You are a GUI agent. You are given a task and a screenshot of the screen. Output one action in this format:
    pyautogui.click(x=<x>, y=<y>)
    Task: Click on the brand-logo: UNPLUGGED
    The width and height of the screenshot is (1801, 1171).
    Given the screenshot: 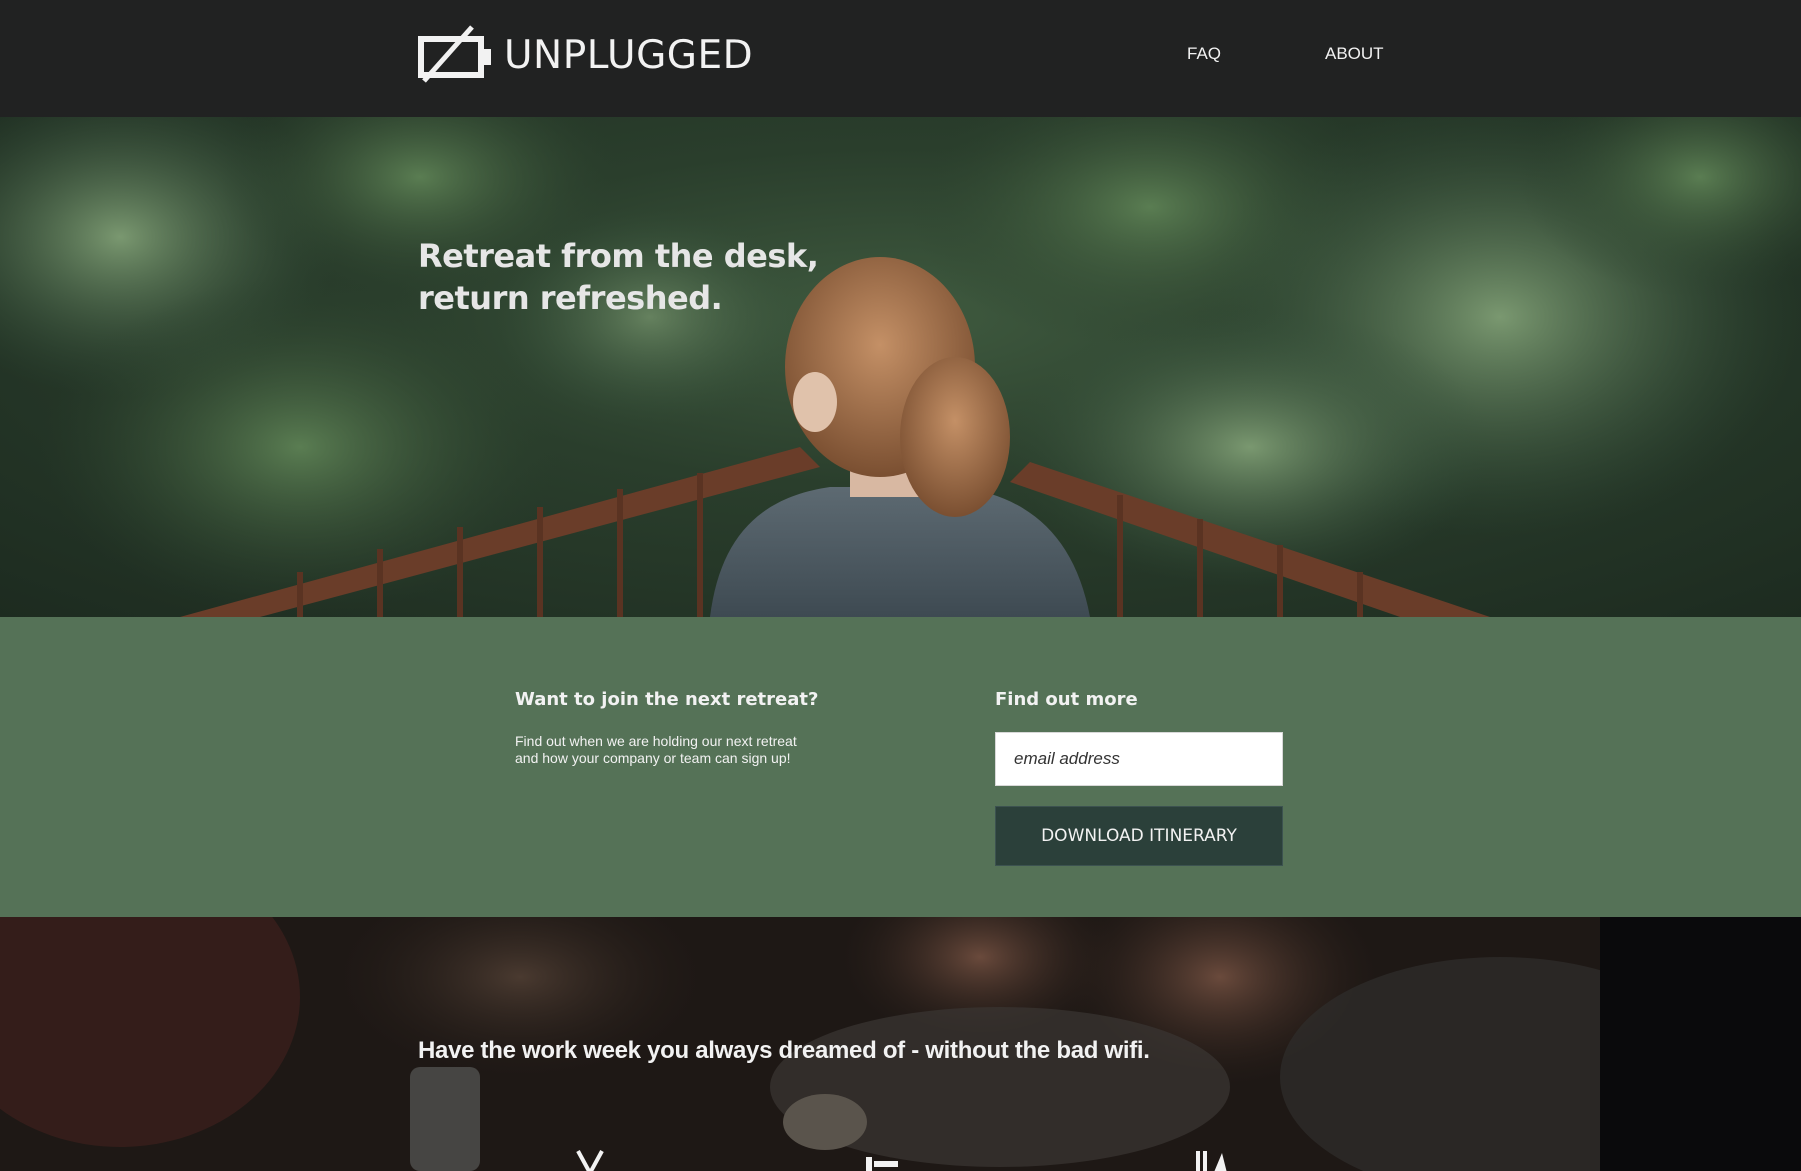 What is the action you would take?
    pyautogui.click(x=585, y=55)
    